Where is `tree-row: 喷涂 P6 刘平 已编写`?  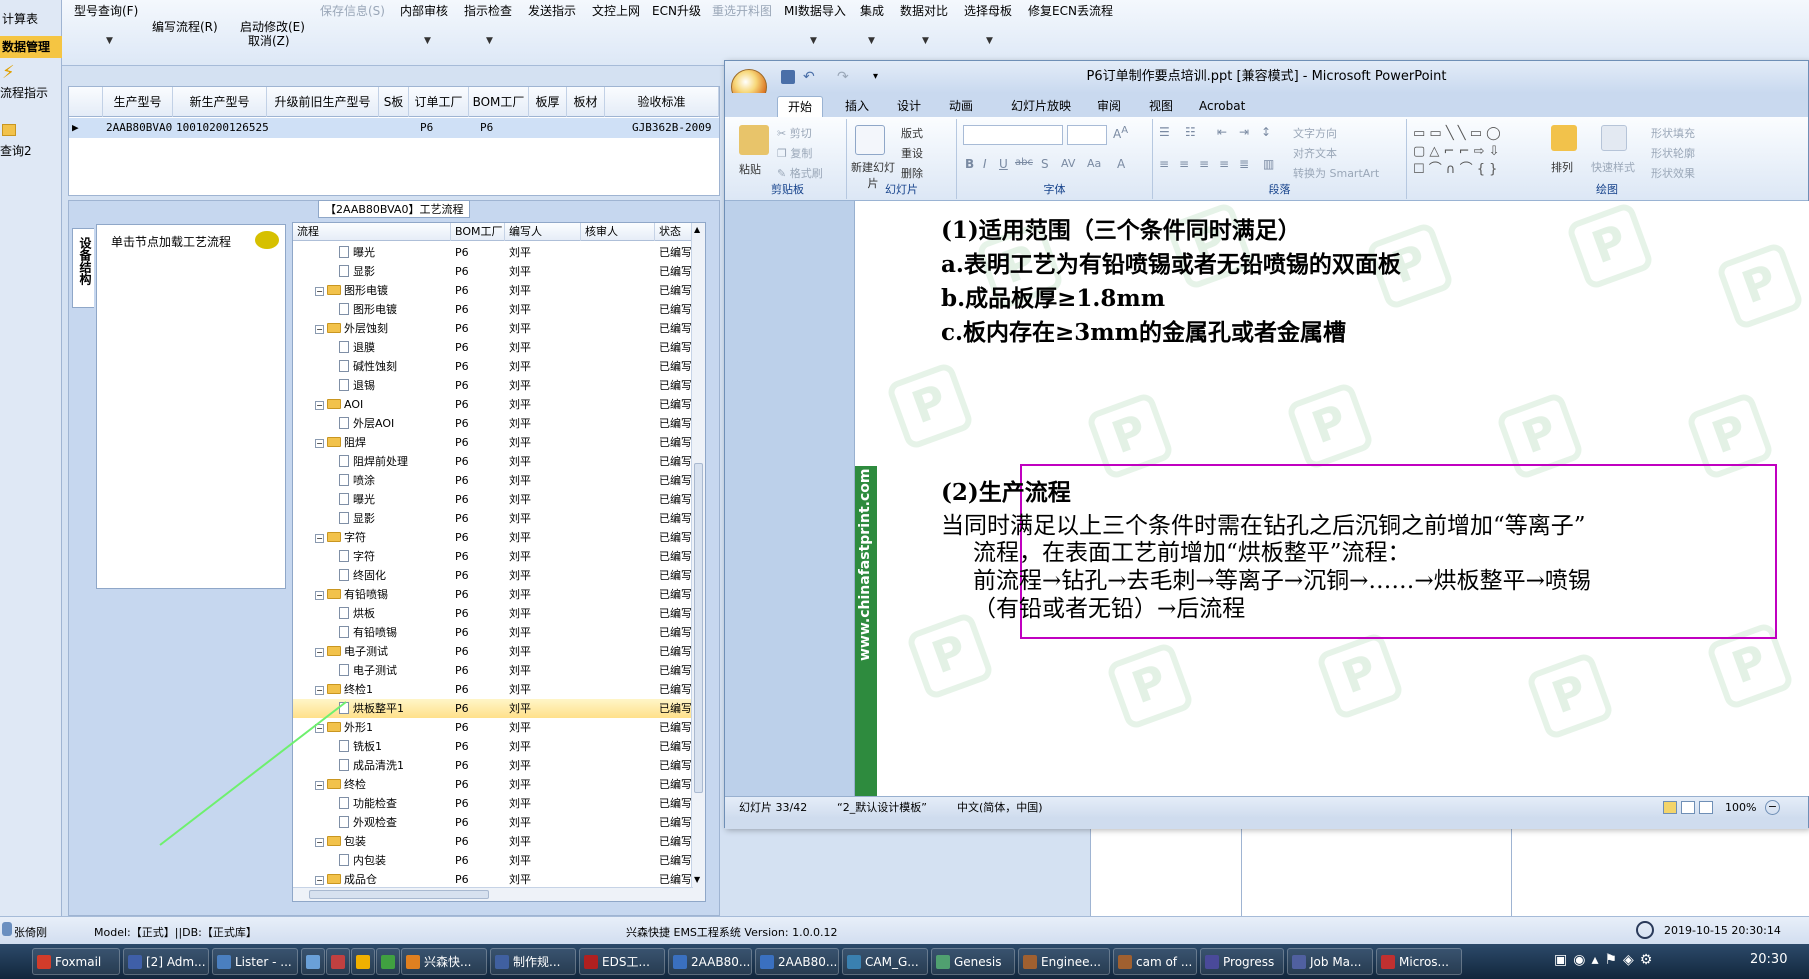
tree-row: 喷涂 P6 刘平 已编写 is located at coordinates (493, 480).